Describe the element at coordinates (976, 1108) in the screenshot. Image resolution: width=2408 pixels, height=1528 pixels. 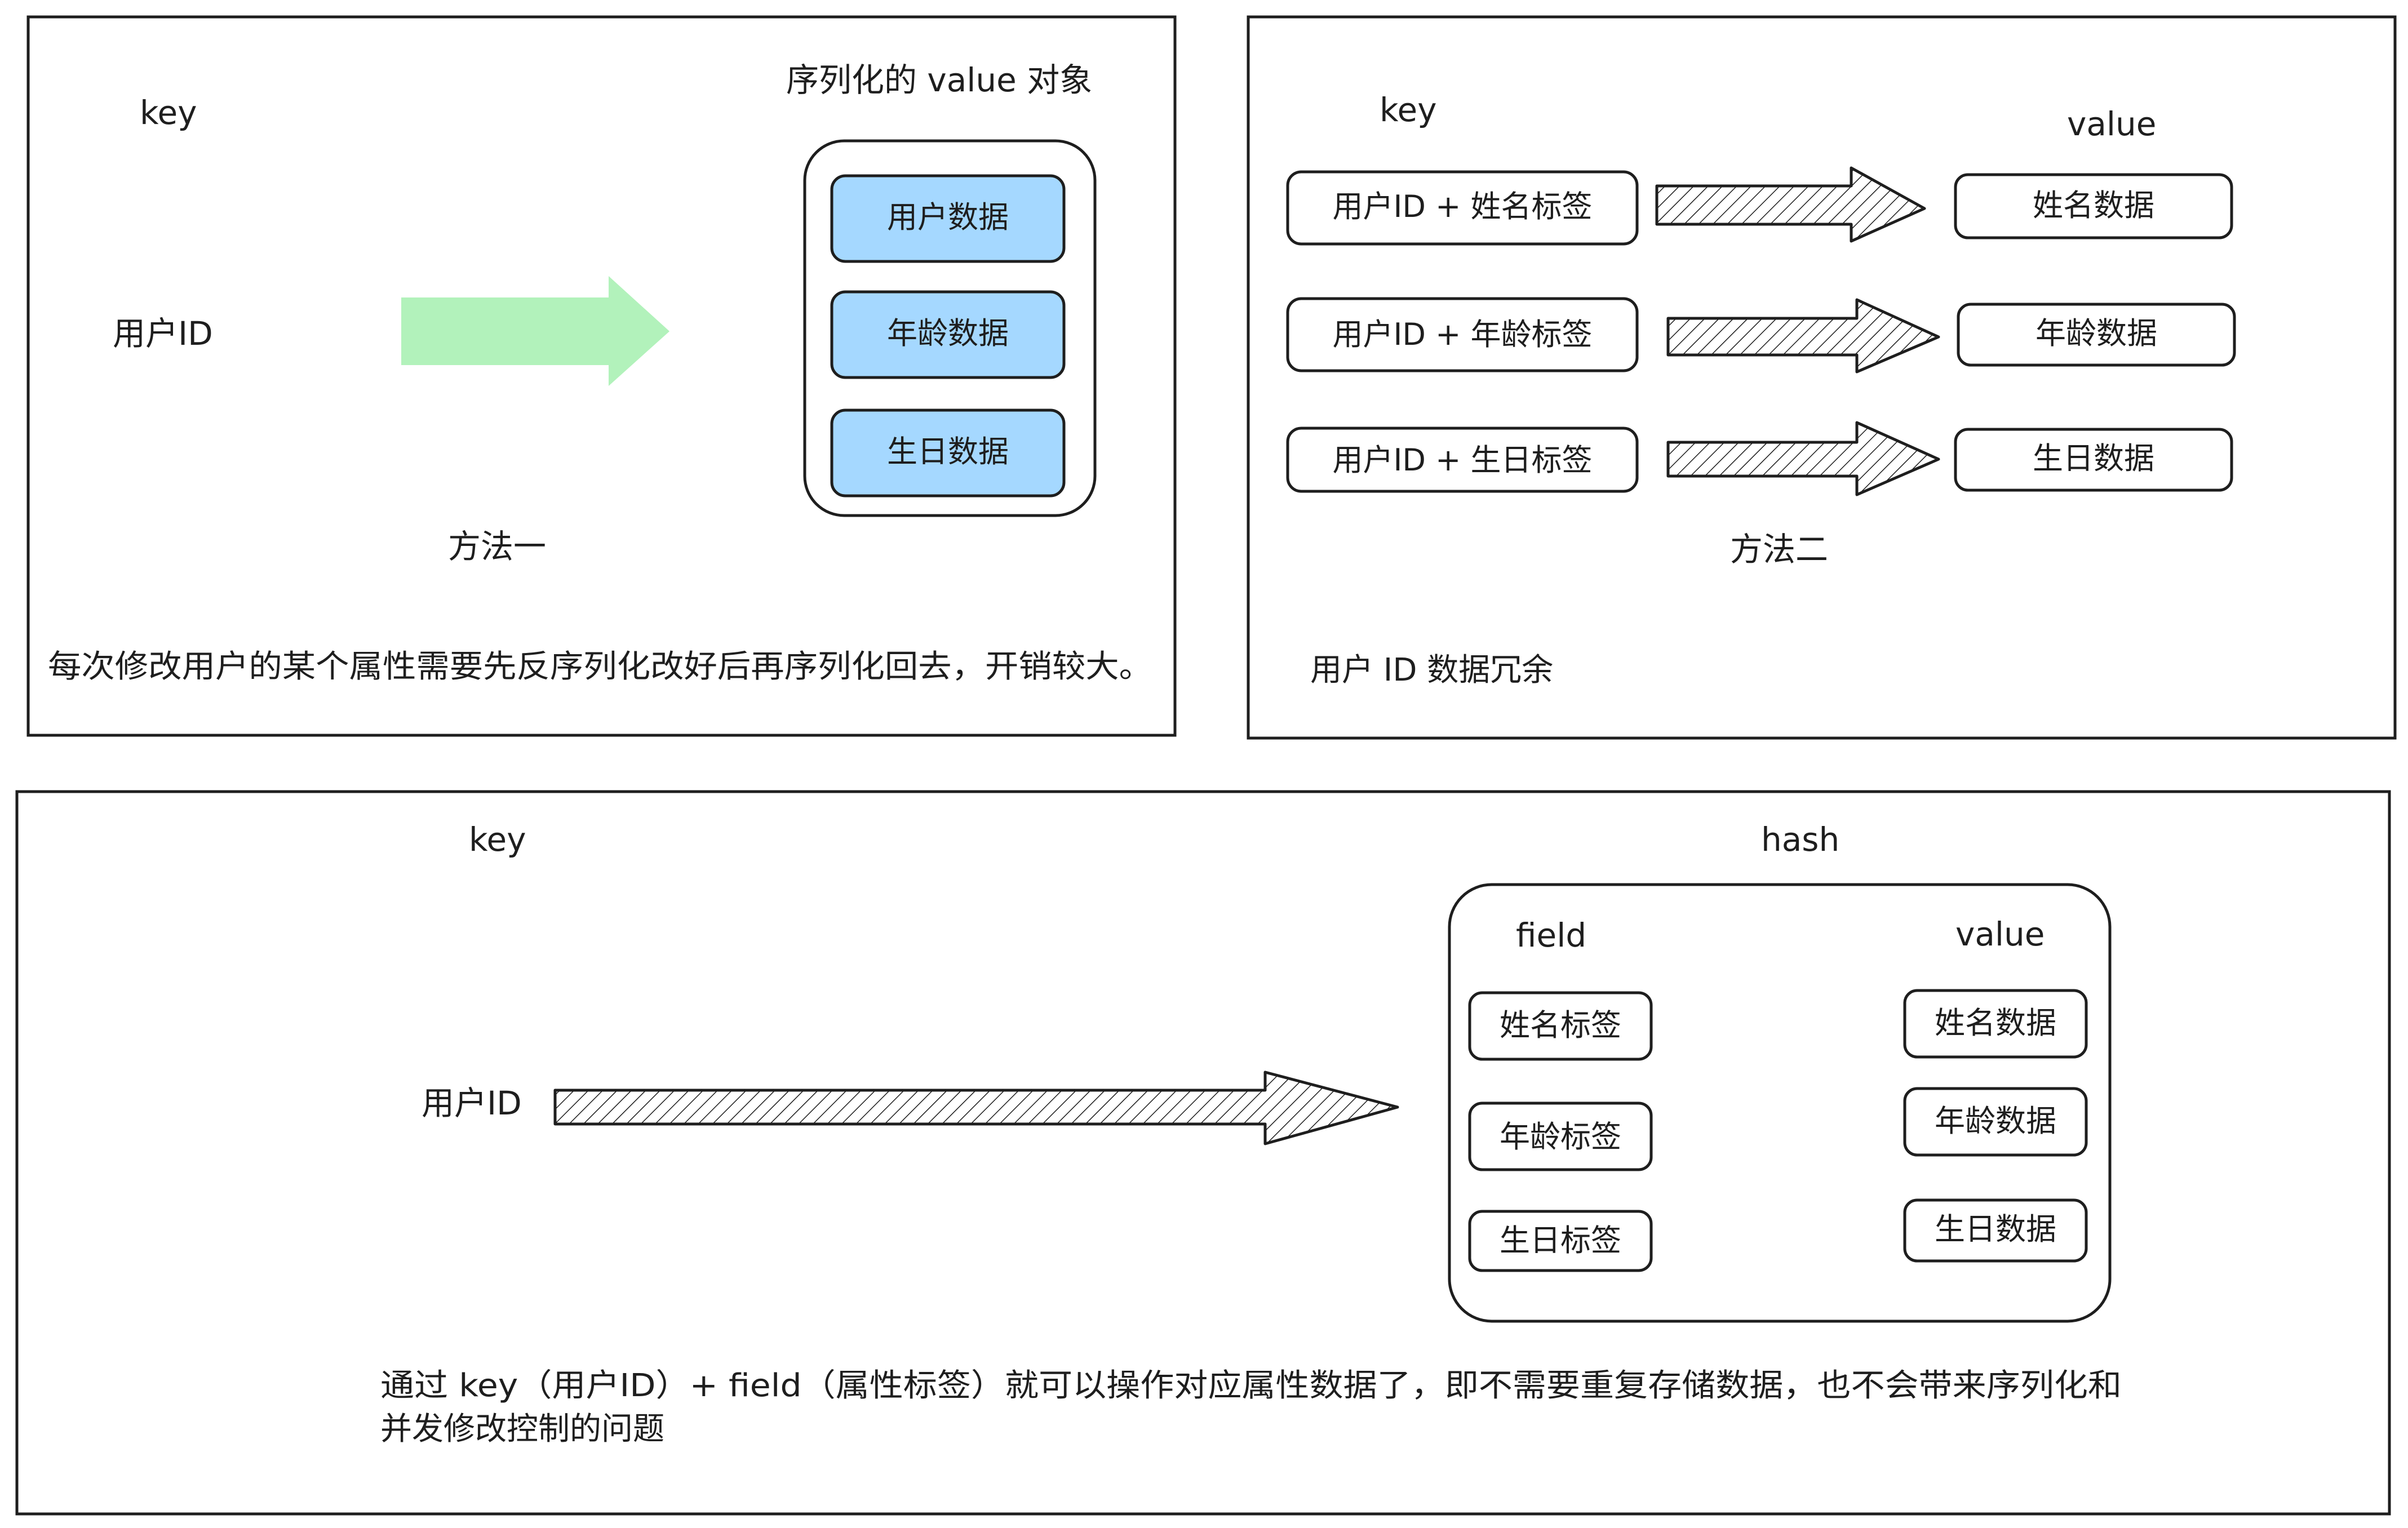
I see `method3-arrow` at that location.